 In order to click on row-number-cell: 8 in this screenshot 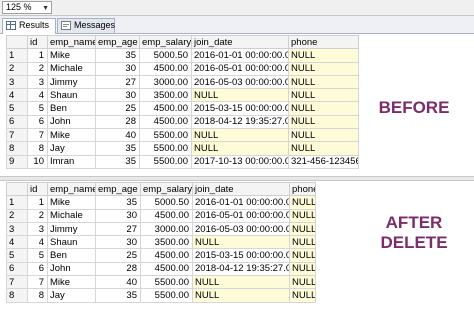, I will do `click(17, 295)`.